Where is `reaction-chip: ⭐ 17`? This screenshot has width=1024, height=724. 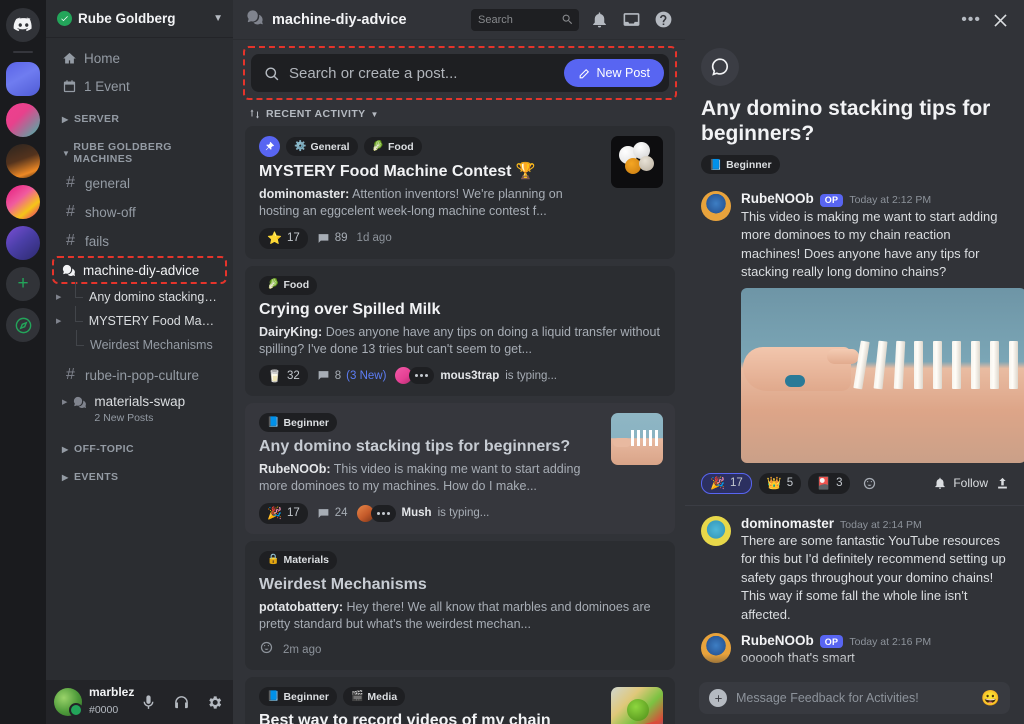
reaction-chip: ⭐ 17 is located at coordinates (283, 238).